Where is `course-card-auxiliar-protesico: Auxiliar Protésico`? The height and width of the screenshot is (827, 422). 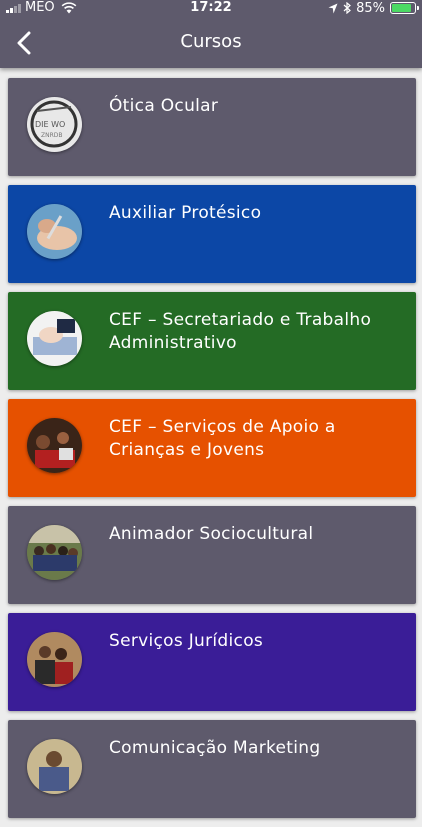
course-card-auxiliar-protesico: Auxiliar Protésico is located at coordinates (212, 234).